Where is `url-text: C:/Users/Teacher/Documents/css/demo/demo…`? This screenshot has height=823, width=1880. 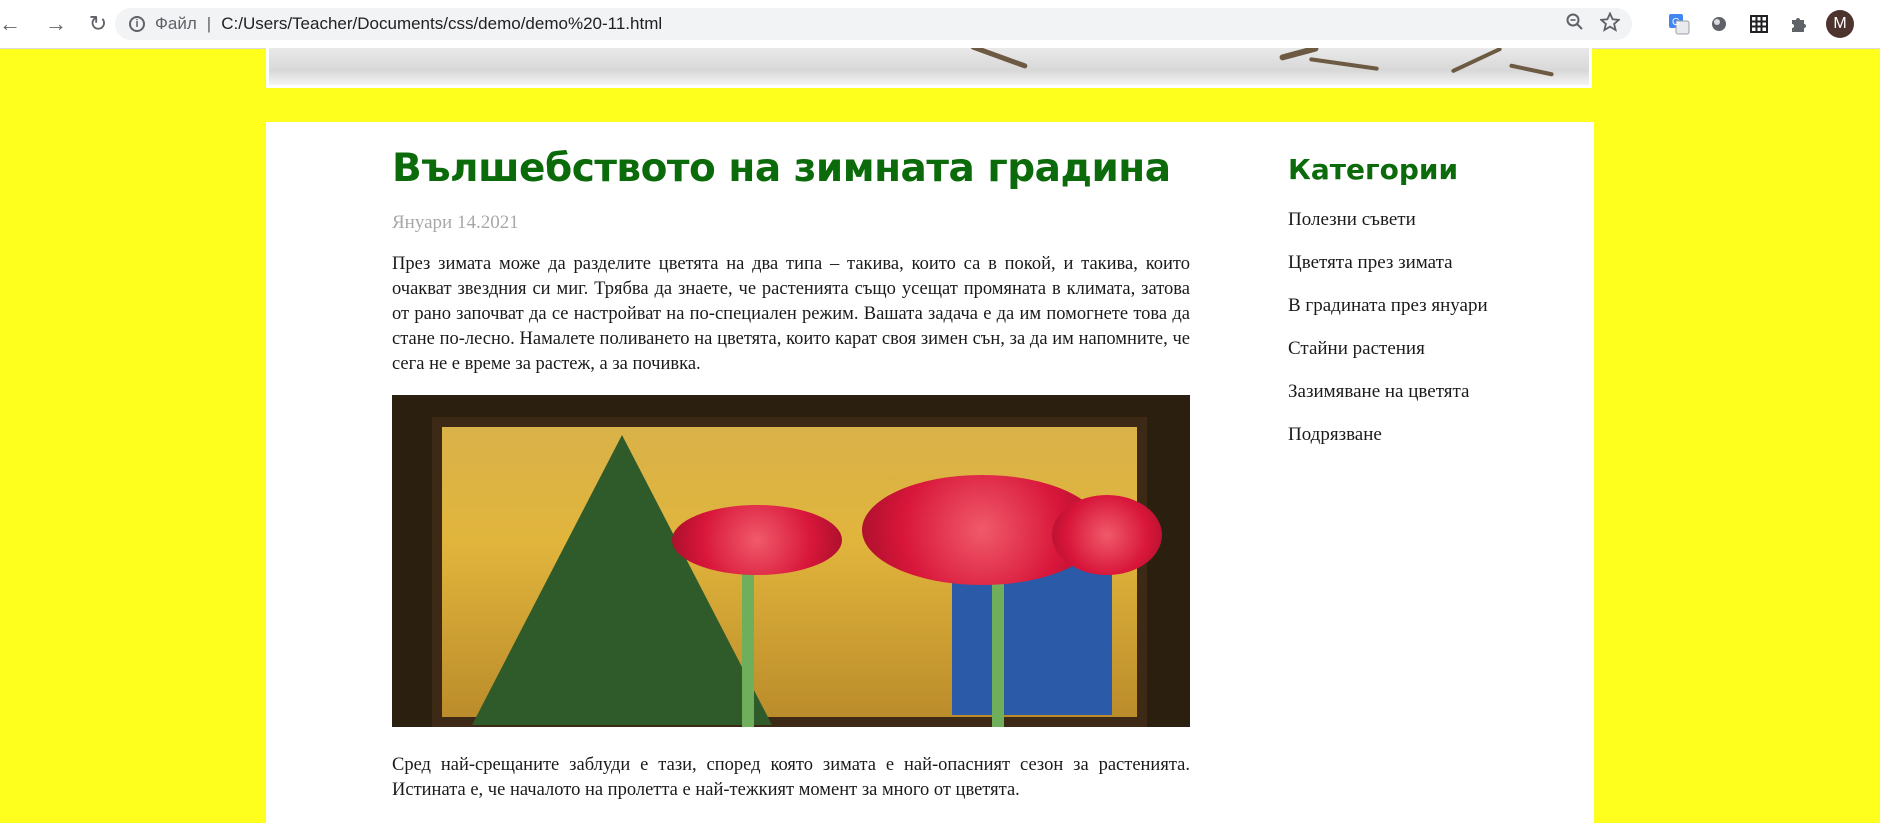
url-text: C:/Users/Teacher/Documents/css/demo/demo… is located at coordinates (441, 24).